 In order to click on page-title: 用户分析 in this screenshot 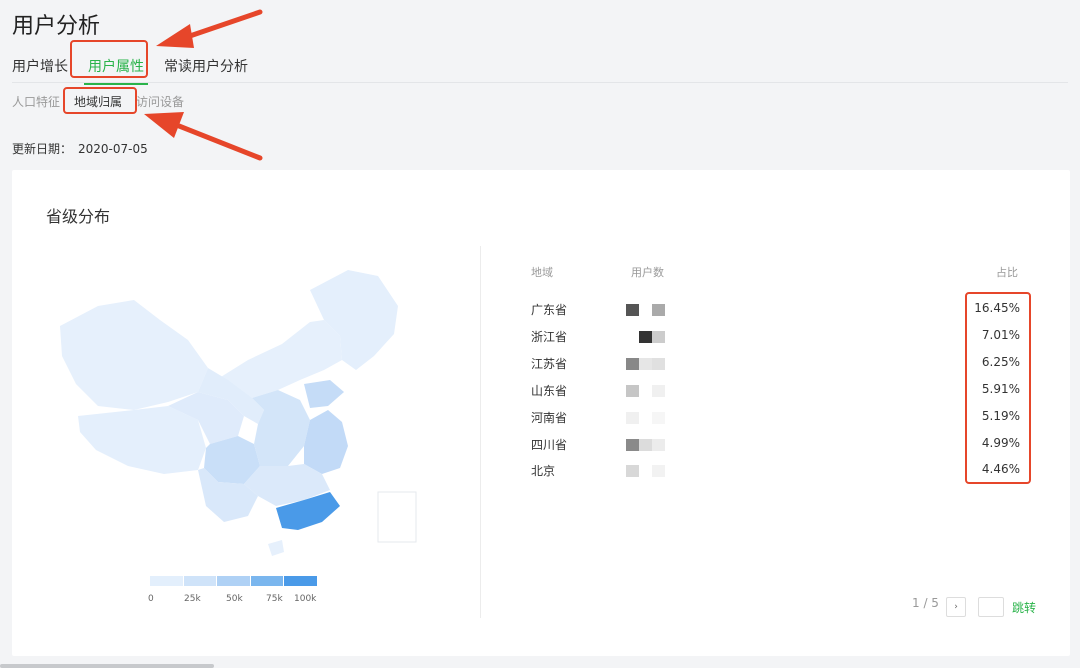, I will do `click(56, 26)`.